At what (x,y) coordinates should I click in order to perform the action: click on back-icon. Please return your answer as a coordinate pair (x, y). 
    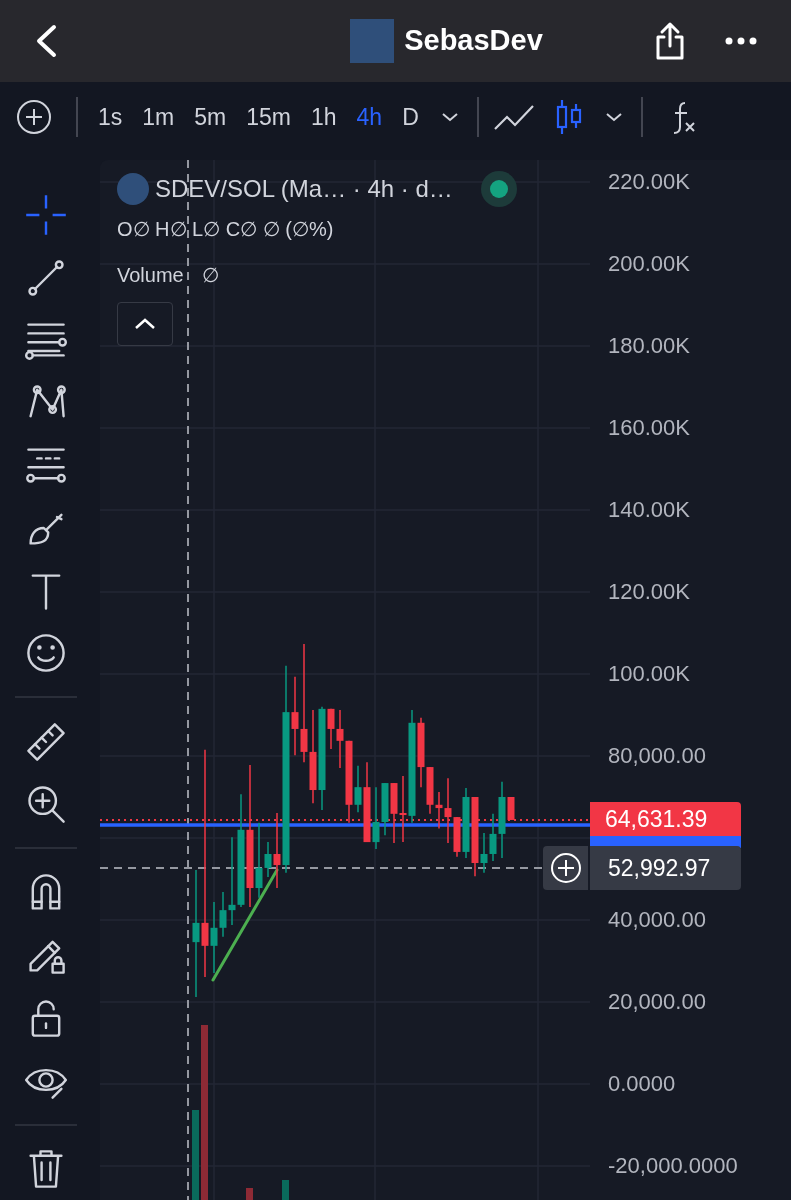
    Looking at the image, I should click on (46, 41).